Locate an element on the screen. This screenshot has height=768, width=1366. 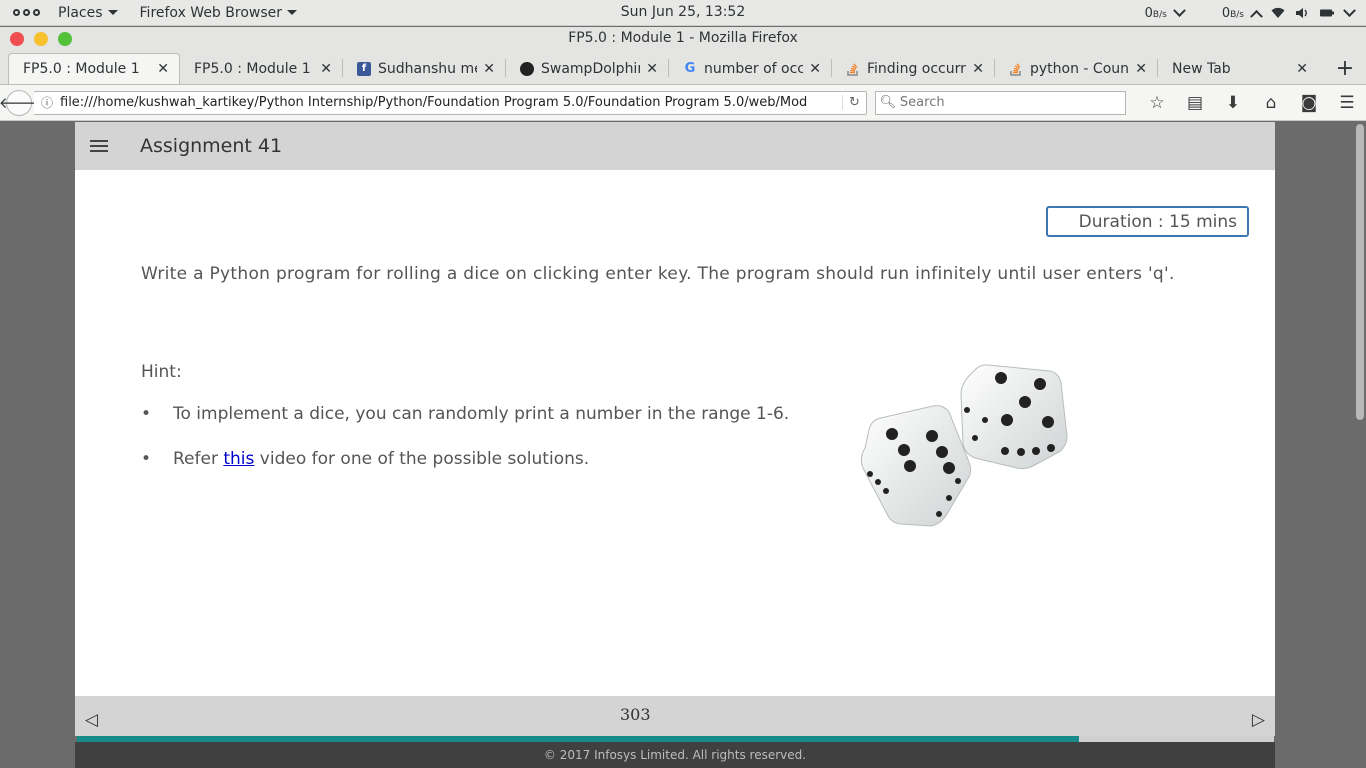
facebook-icon: f is located at coordinates (364, 68).